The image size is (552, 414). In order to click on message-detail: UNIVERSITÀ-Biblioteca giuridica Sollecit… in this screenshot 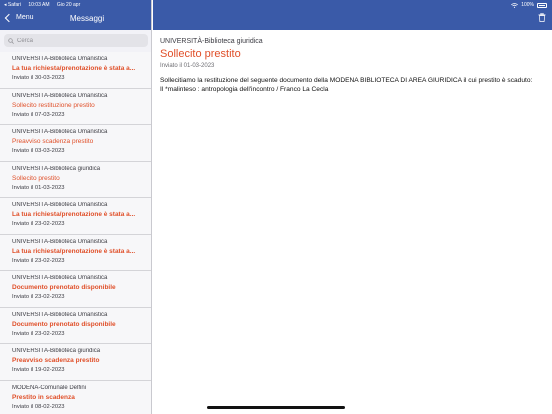, I will do `click(352, 65)`.